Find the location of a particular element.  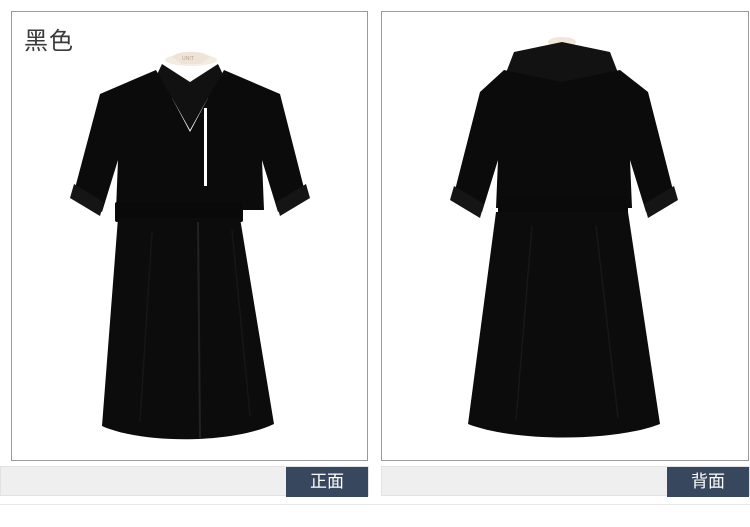

divider is located at coordinates (375, 504).